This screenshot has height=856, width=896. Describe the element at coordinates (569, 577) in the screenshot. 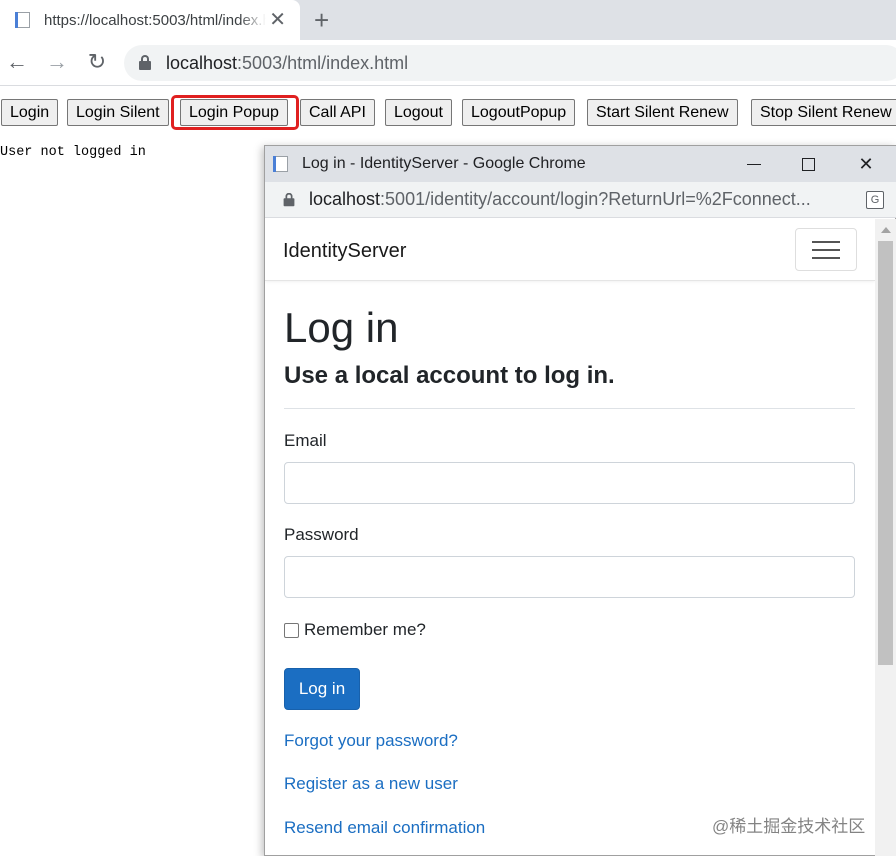

I see `password-field` at that location.